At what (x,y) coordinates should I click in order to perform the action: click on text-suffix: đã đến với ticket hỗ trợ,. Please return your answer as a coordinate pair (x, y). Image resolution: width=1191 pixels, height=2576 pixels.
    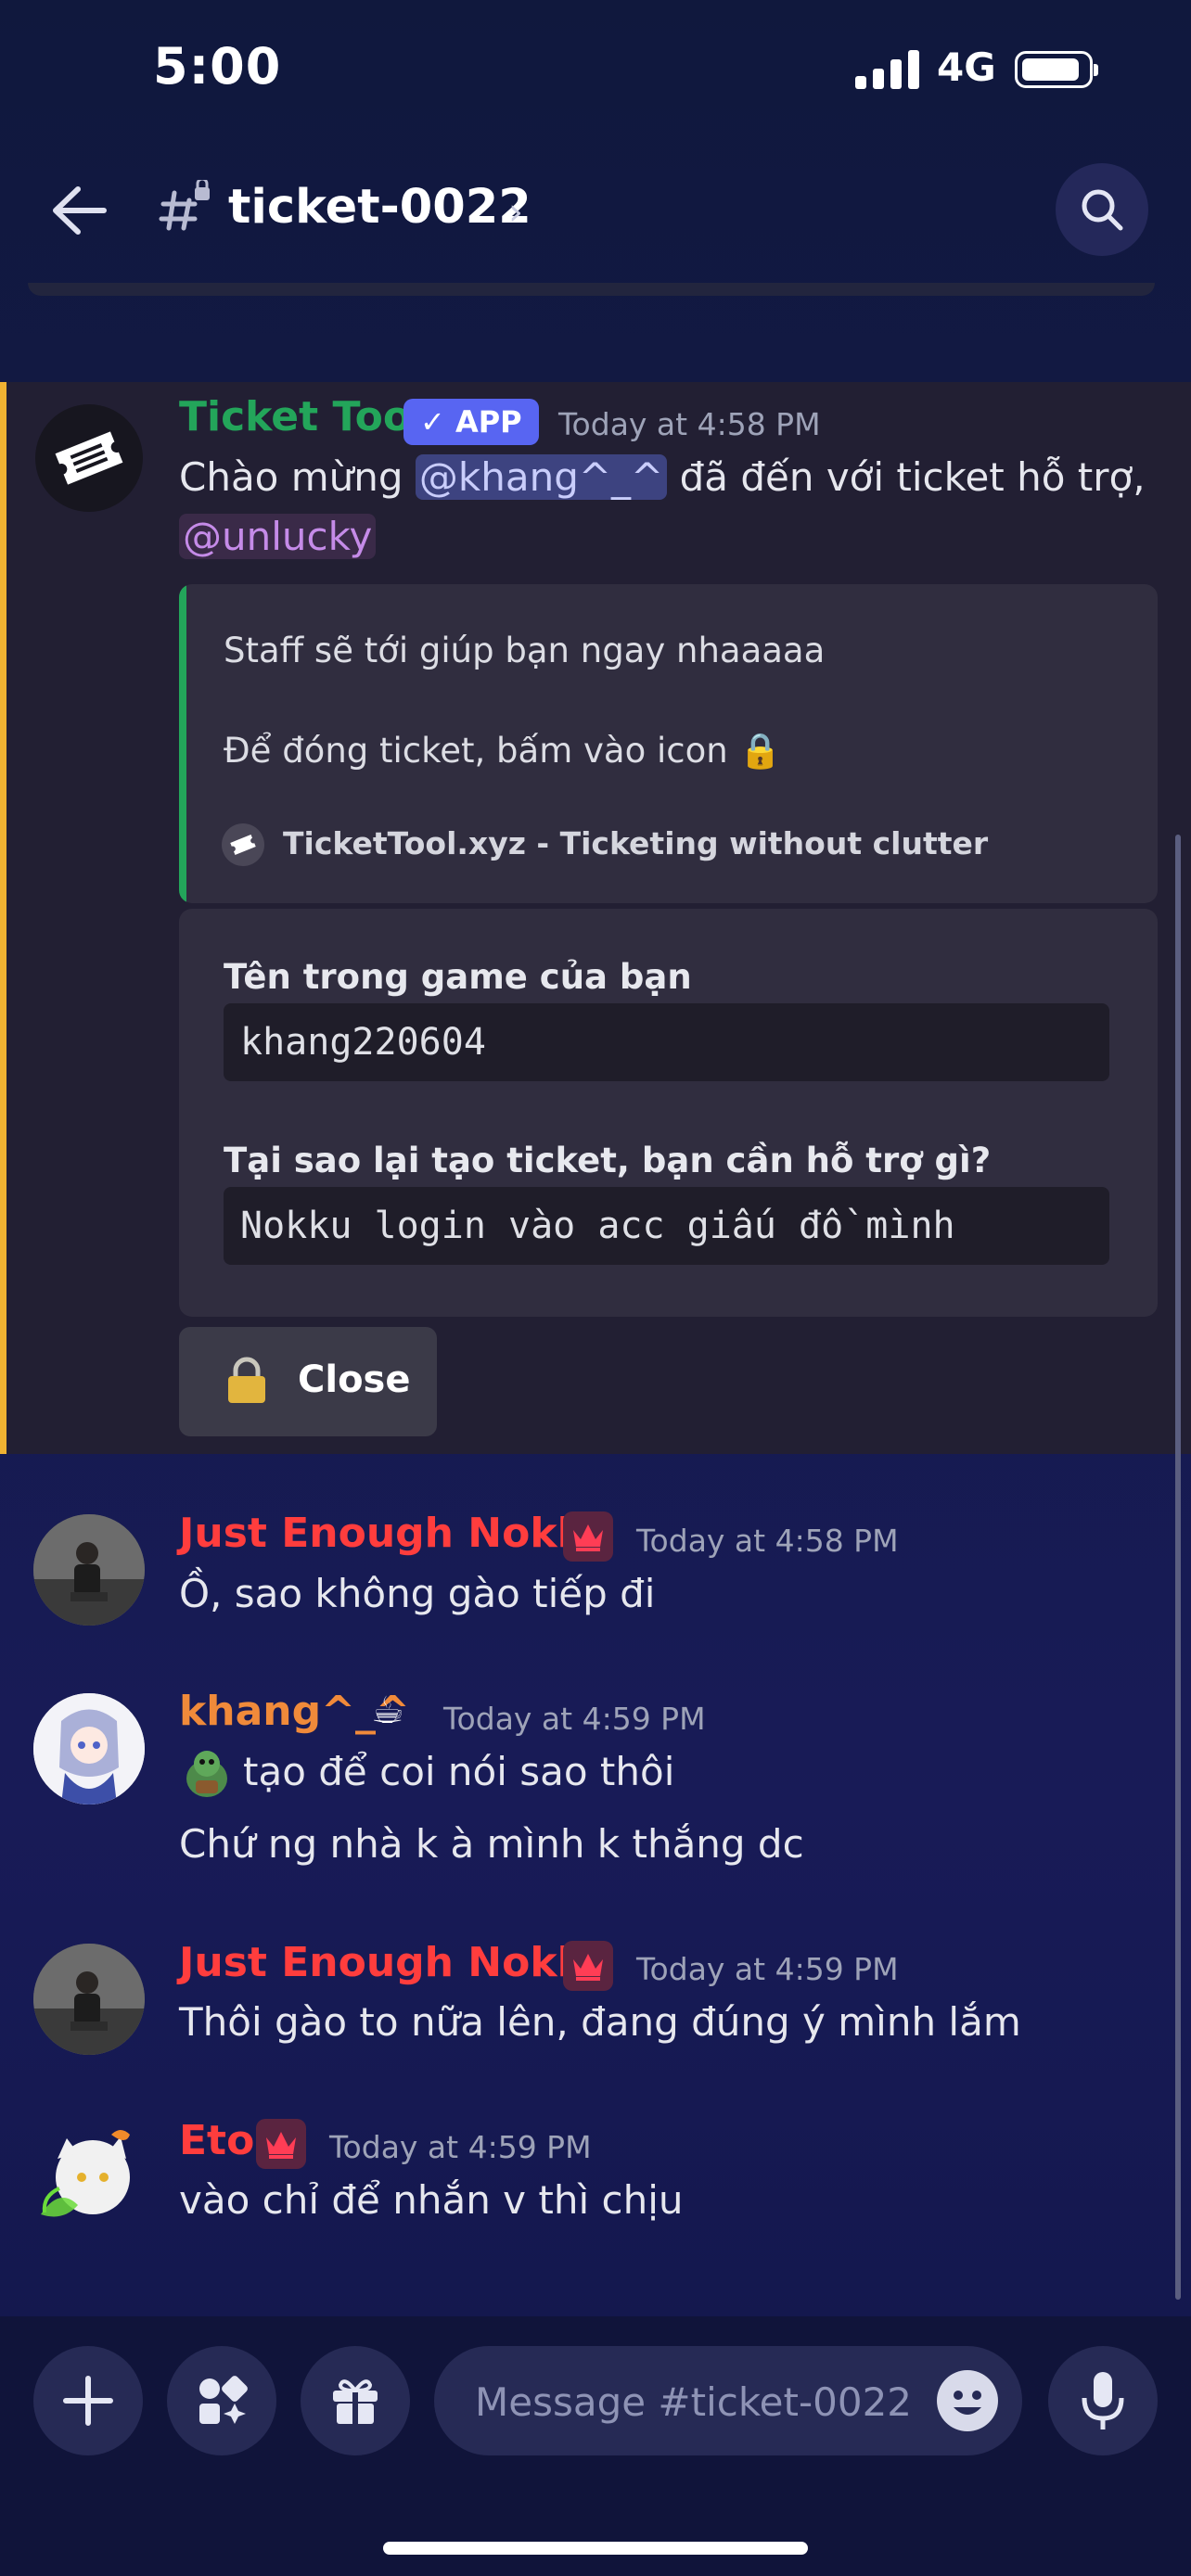
    Looking at the image, I should click on (907, 477).